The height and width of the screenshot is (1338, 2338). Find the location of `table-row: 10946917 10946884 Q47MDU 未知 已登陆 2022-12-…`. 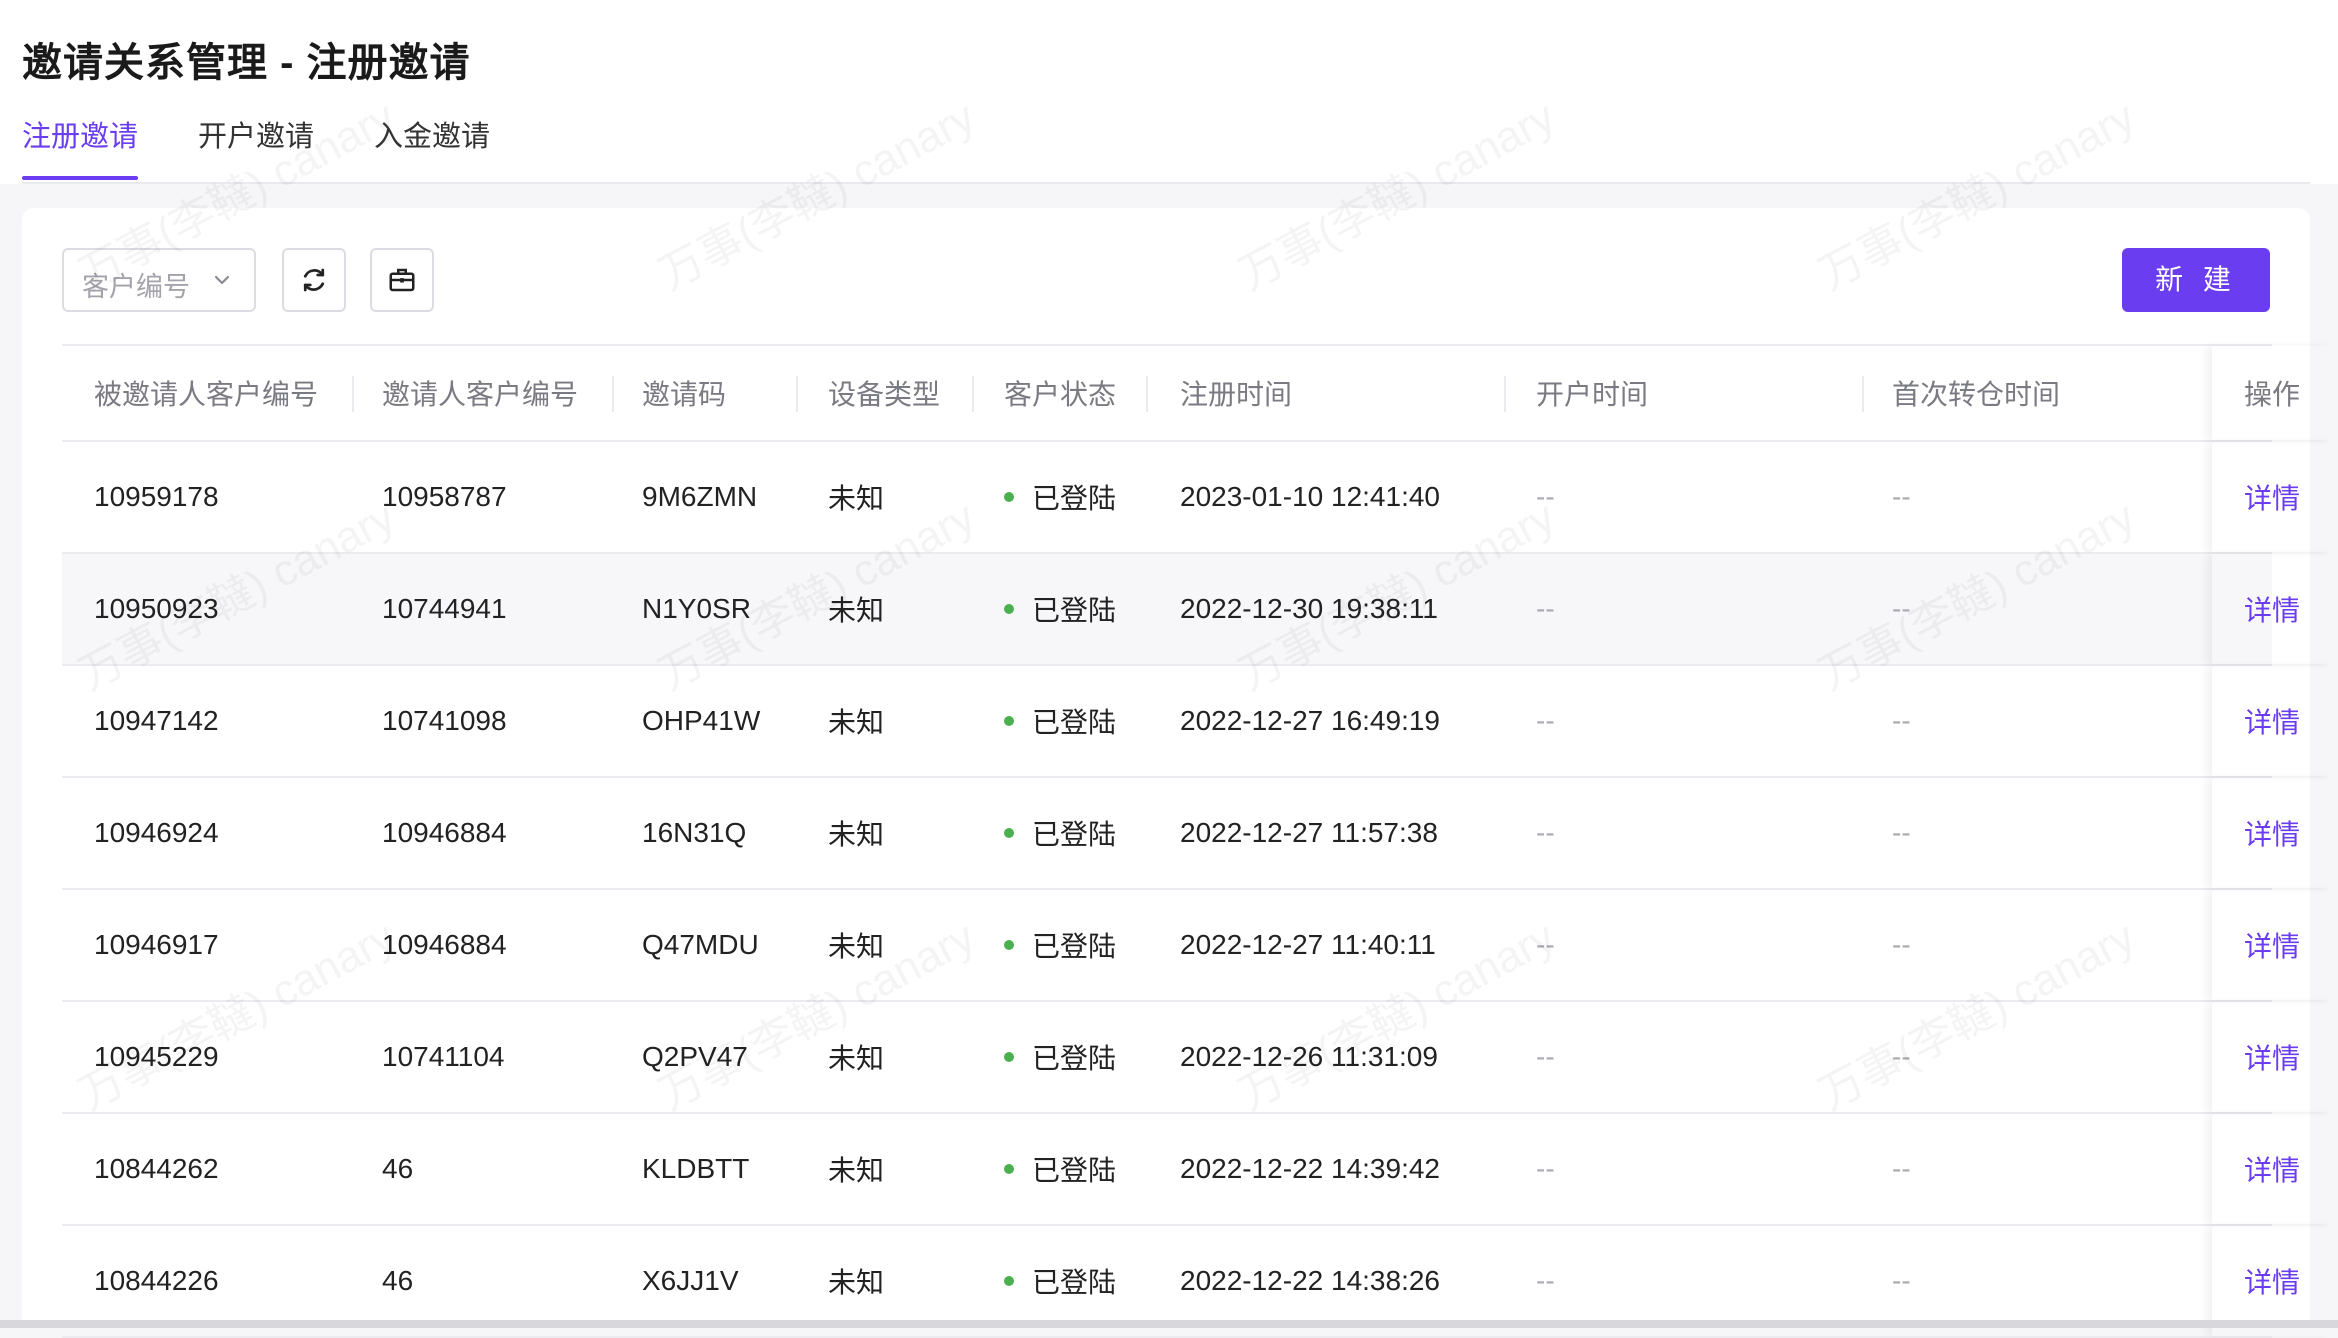

table-row: 10946917 10946884 Q47MDU 未知 已登陆 2022-12-… is located at coordinates (1181, 946).